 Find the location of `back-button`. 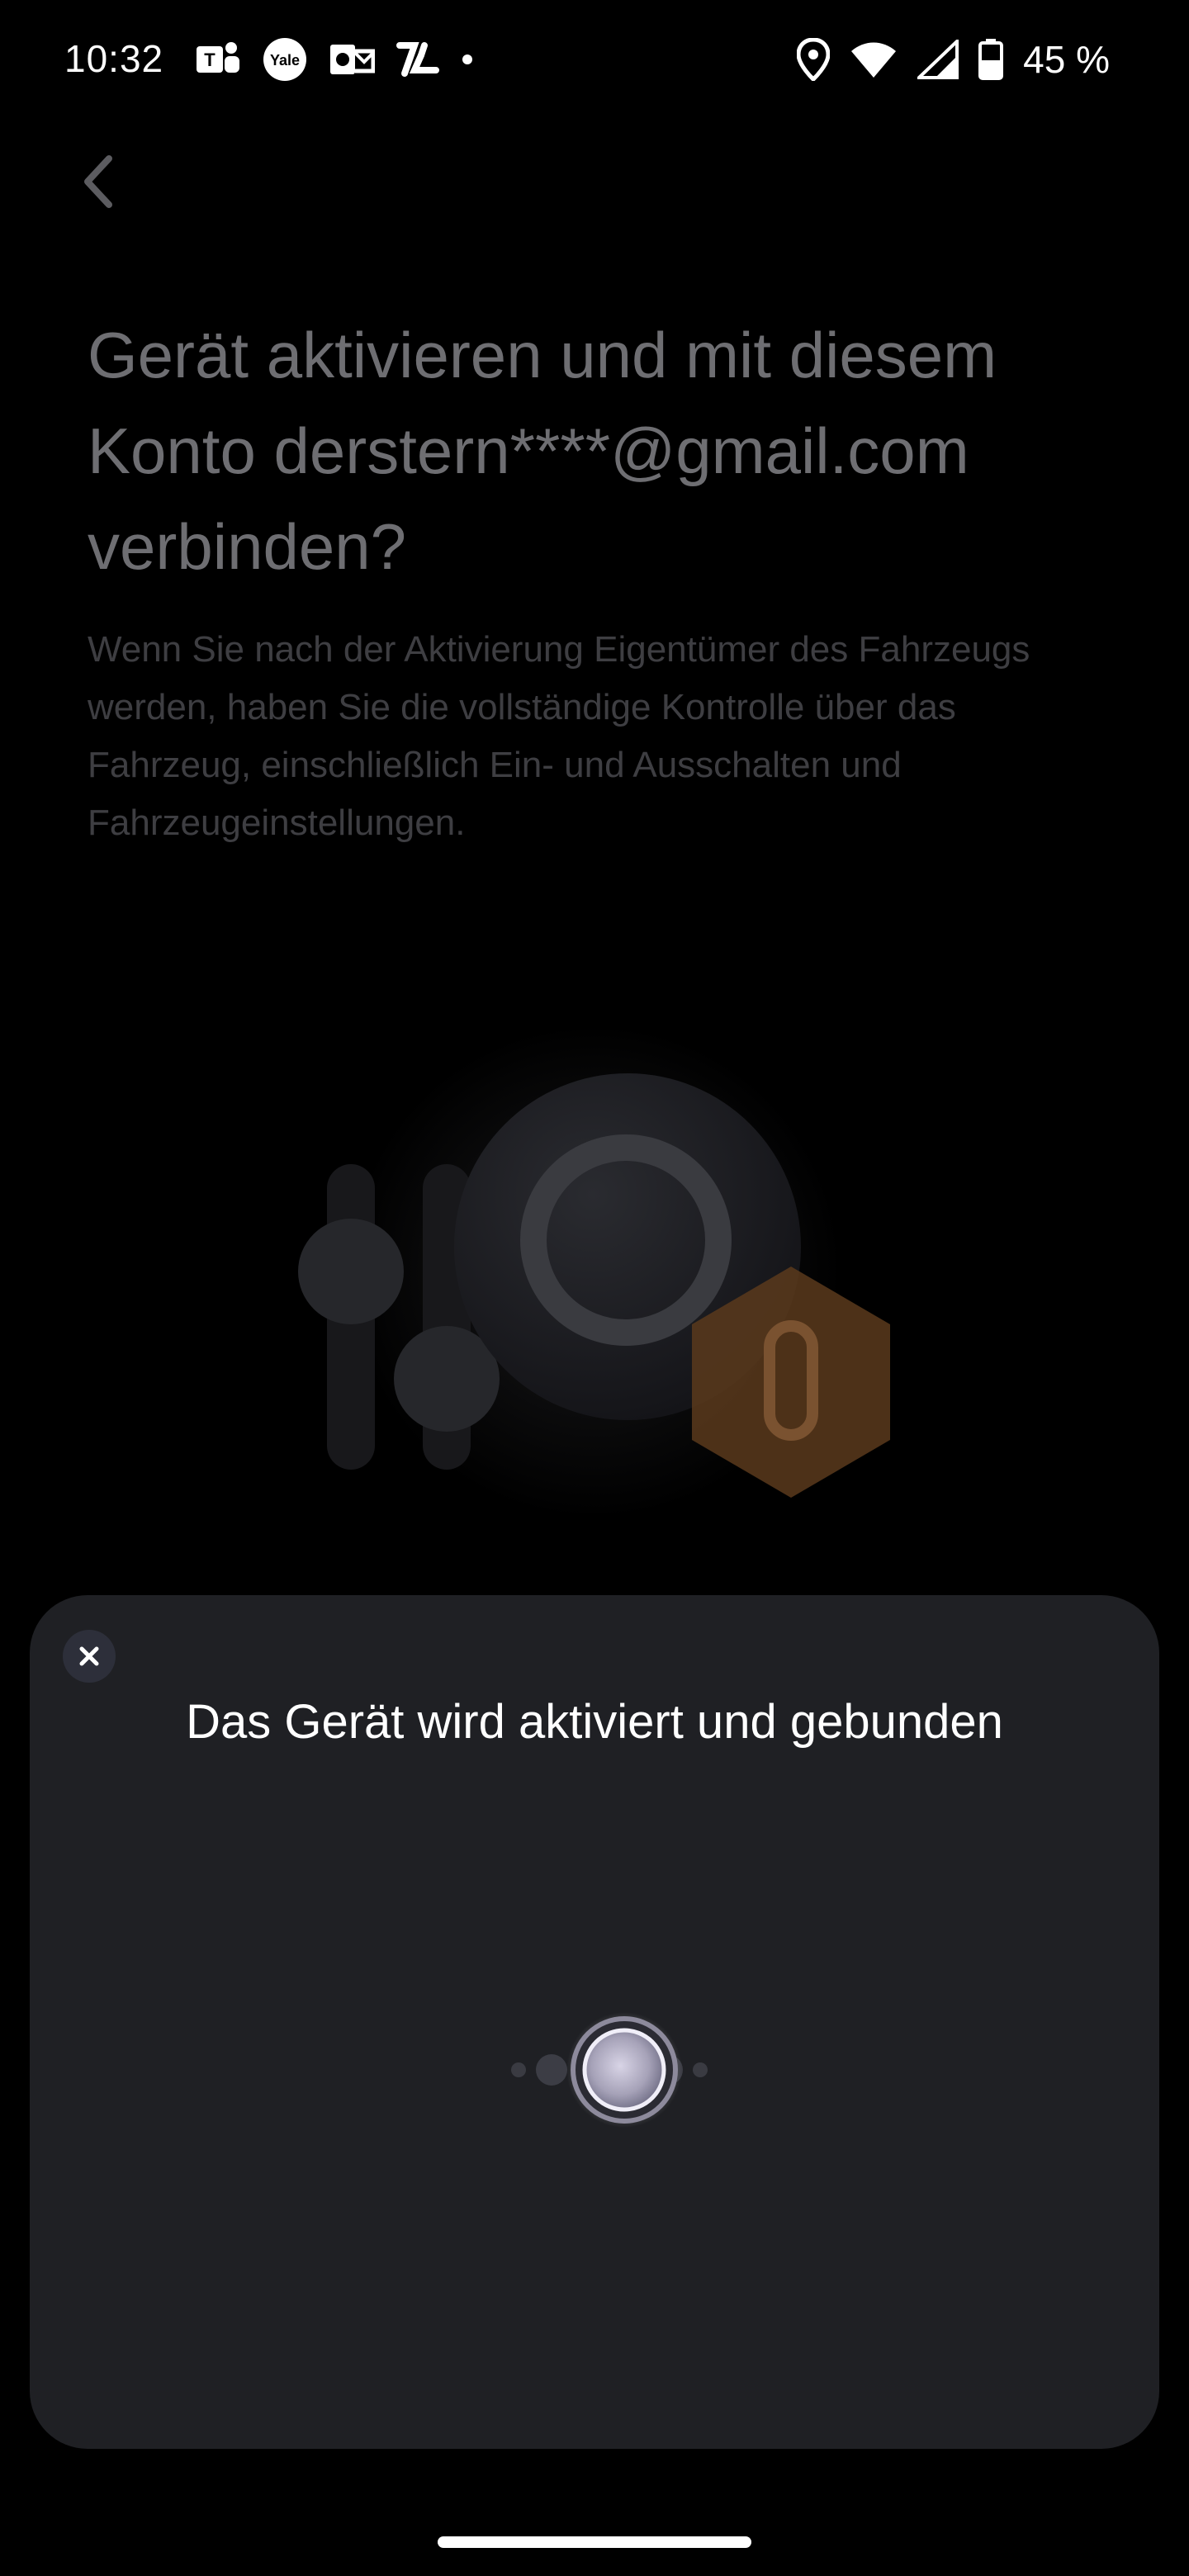

back-button is located at coordinates (99, 182).